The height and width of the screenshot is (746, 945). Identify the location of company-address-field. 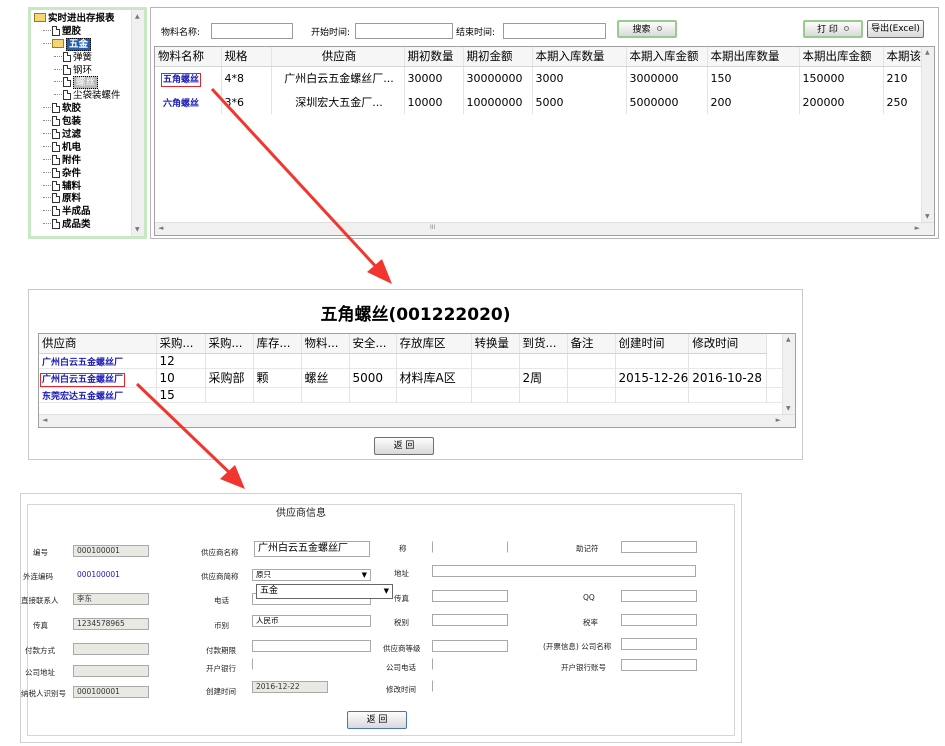
(111, 671).